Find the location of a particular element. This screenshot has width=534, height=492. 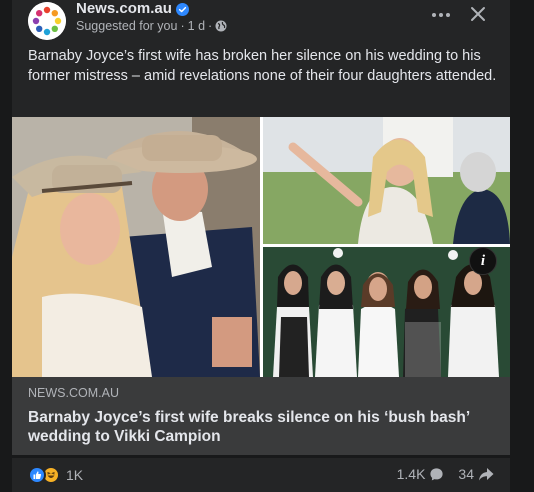

post-meta: Suggested for you · 1 d · is located at coordinates (151, 26).